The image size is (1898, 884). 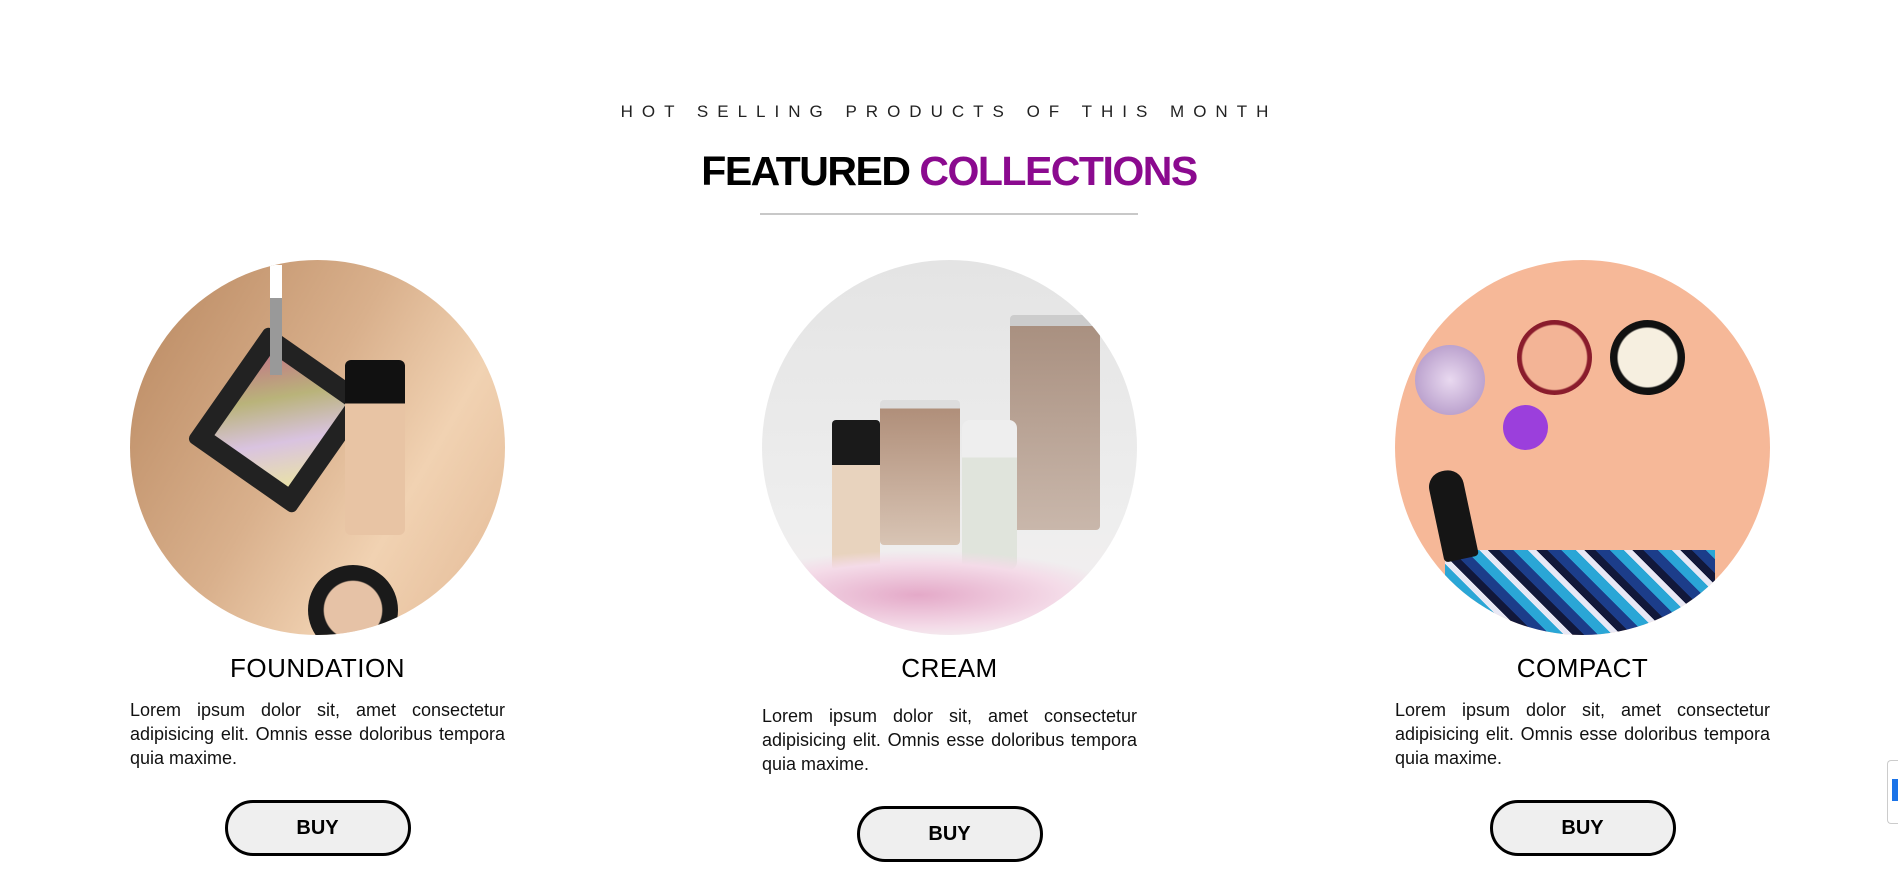 I want to click on section-title: FEATURED COLLECTIONS, so click(x=949, y=171).